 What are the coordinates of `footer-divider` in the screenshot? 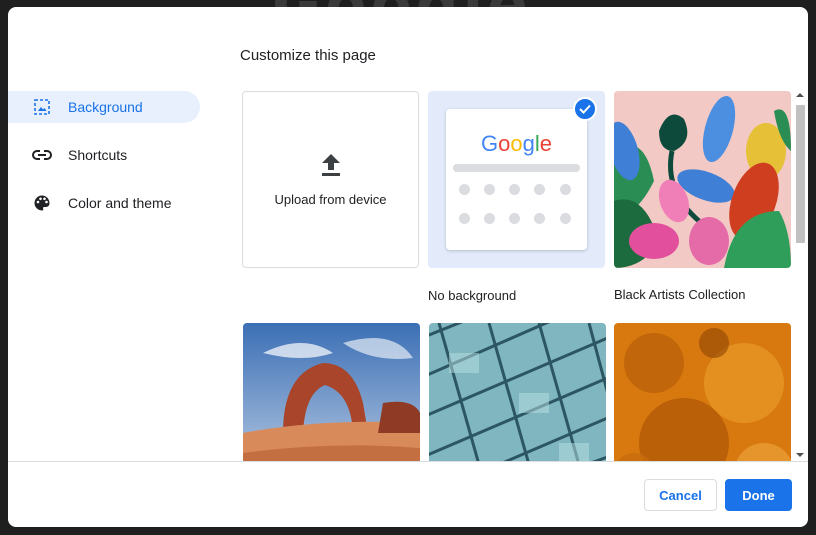 It's located at (408, 461).